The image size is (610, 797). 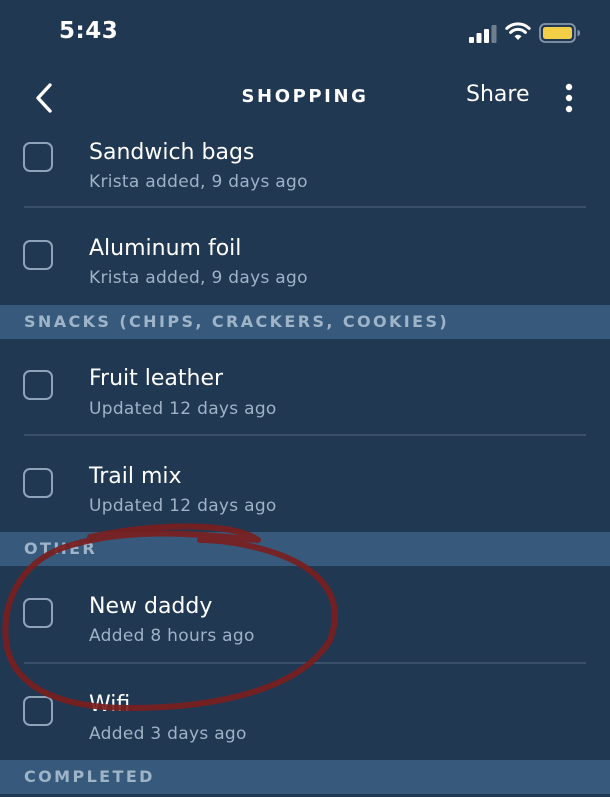 I want to click on list-item: Trail mix Updated 12 days ago, so click(x=305, y=493).